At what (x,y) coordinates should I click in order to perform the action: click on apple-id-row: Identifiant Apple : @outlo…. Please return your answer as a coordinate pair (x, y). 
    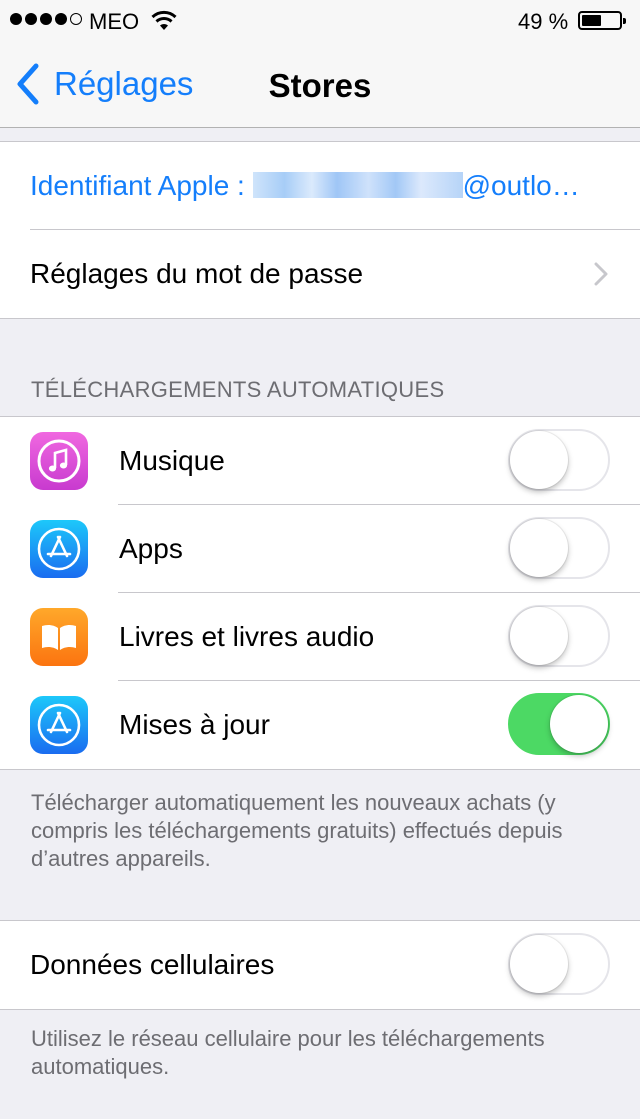
    Looking at the image, I should click on (320, 186).